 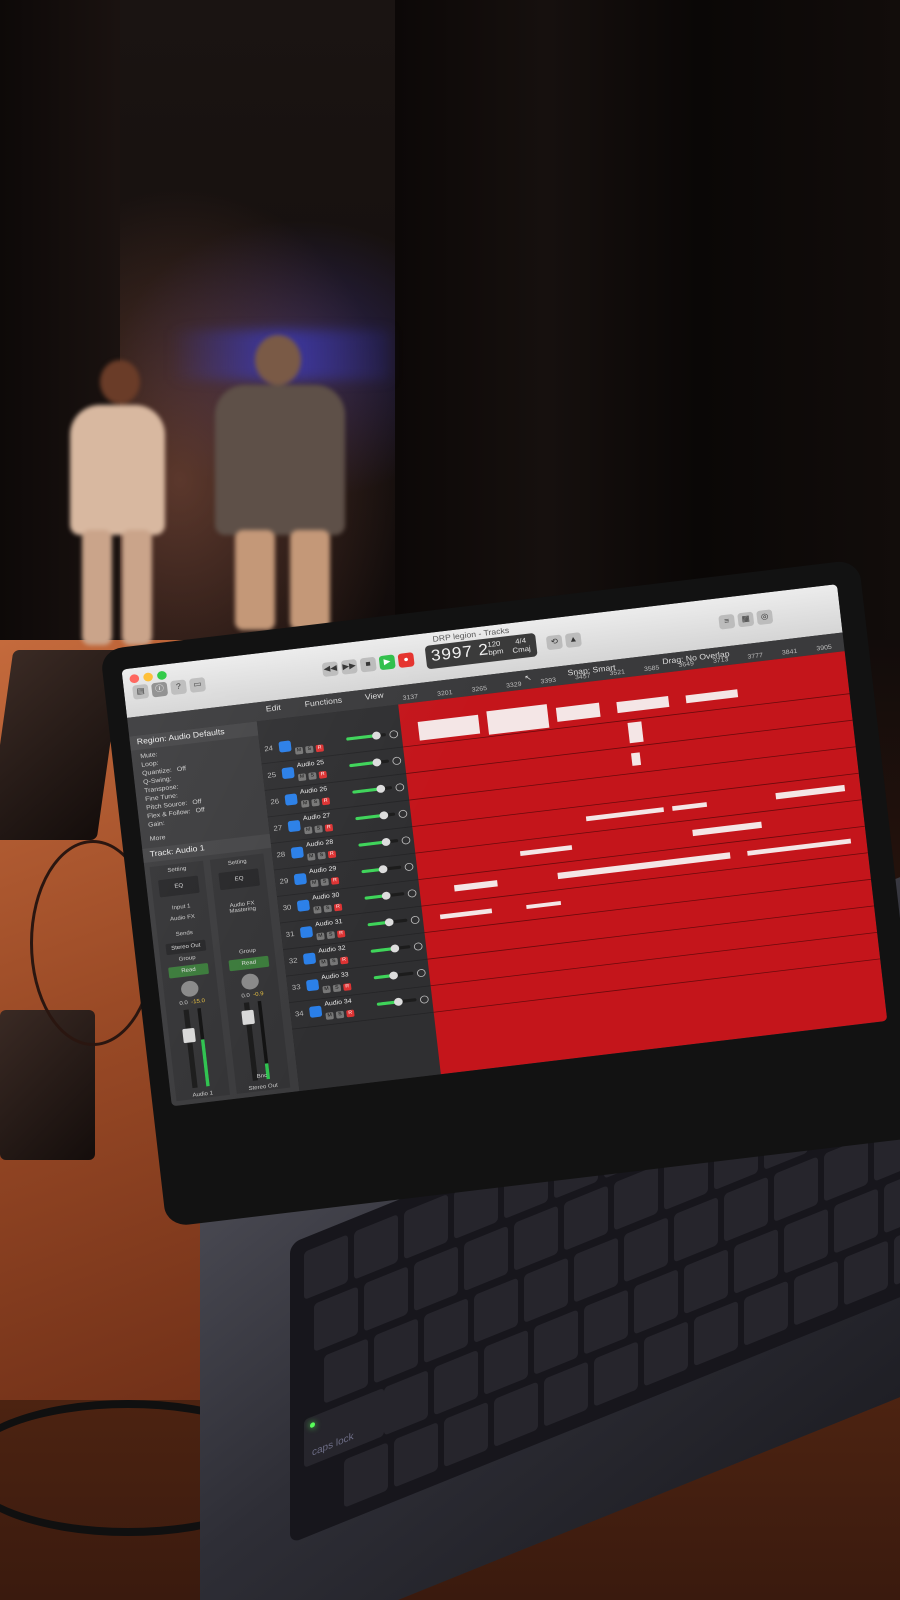 I want to click on view-menu: View, so click(x=375, y=696).